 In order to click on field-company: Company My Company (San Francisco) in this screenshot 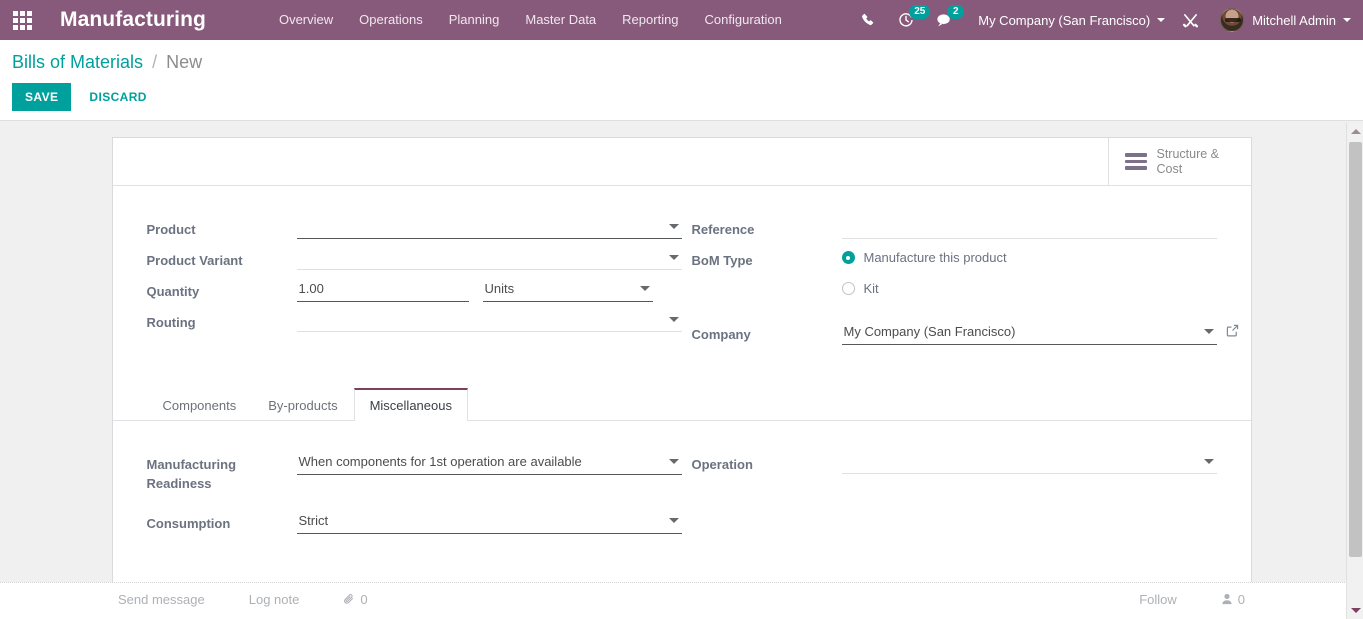, I will do `click(964, 333)`.